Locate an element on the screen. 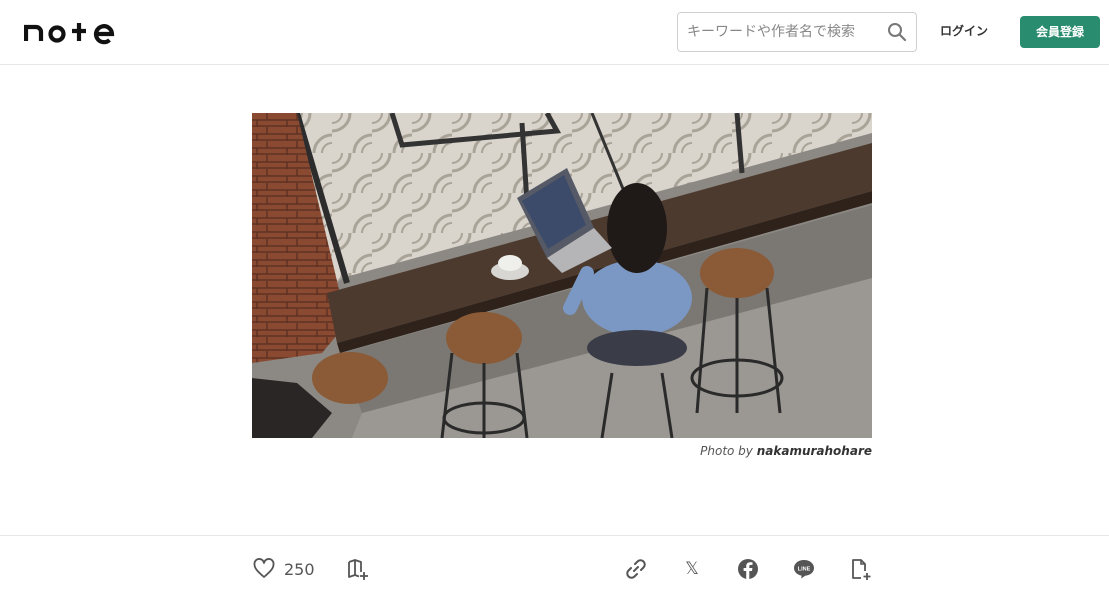 The image size is (1109, 600). site-header: ログイン 会員登録 is located at coordinates (554, 32).